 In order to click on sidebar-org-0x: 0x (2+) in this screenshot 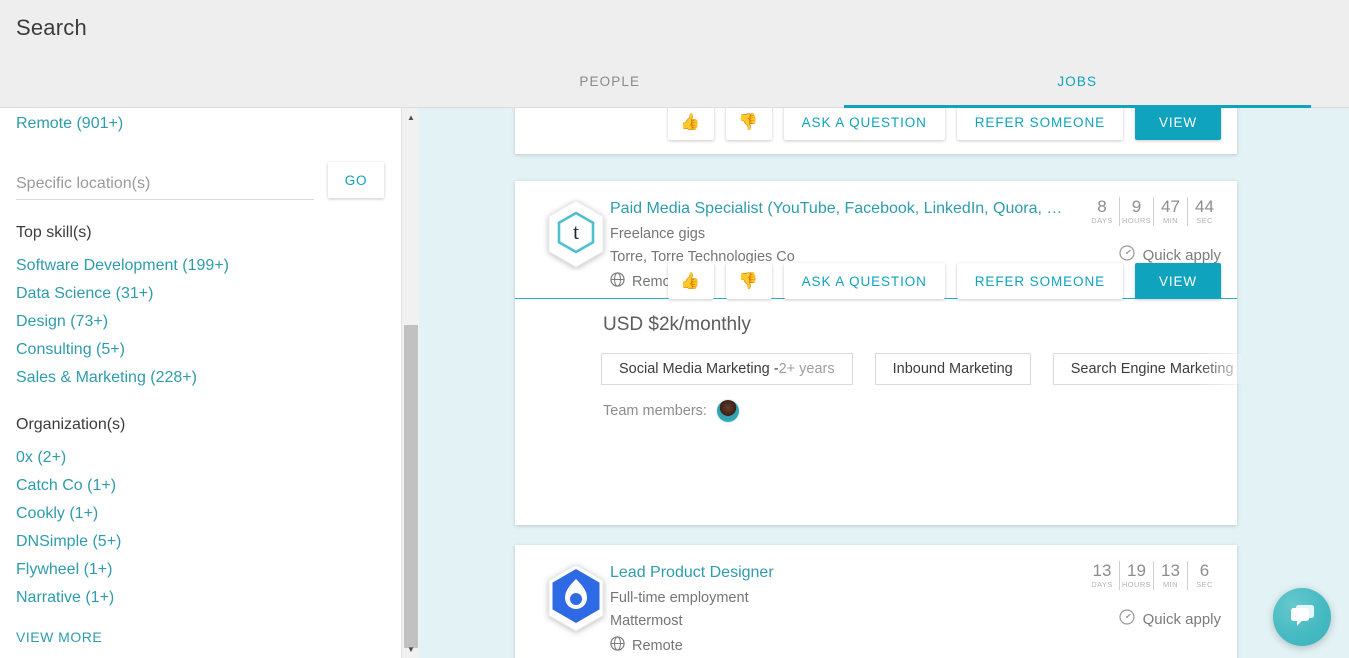, I will do `click(200, 458)`.